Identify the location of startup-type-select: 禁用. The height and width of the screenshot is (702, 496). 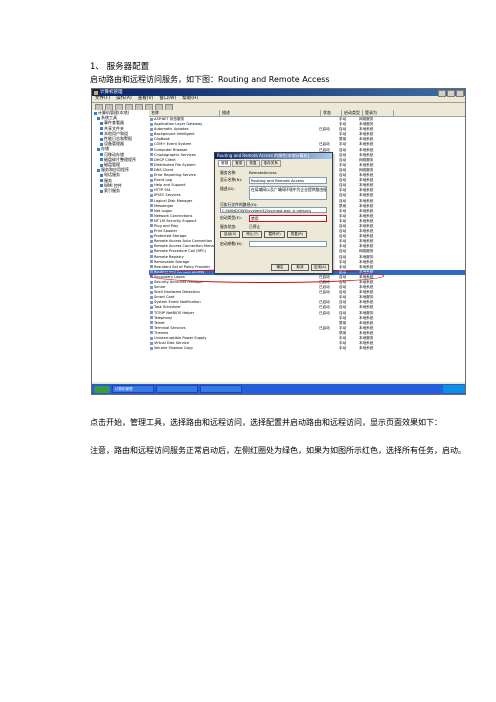
(288, 218).